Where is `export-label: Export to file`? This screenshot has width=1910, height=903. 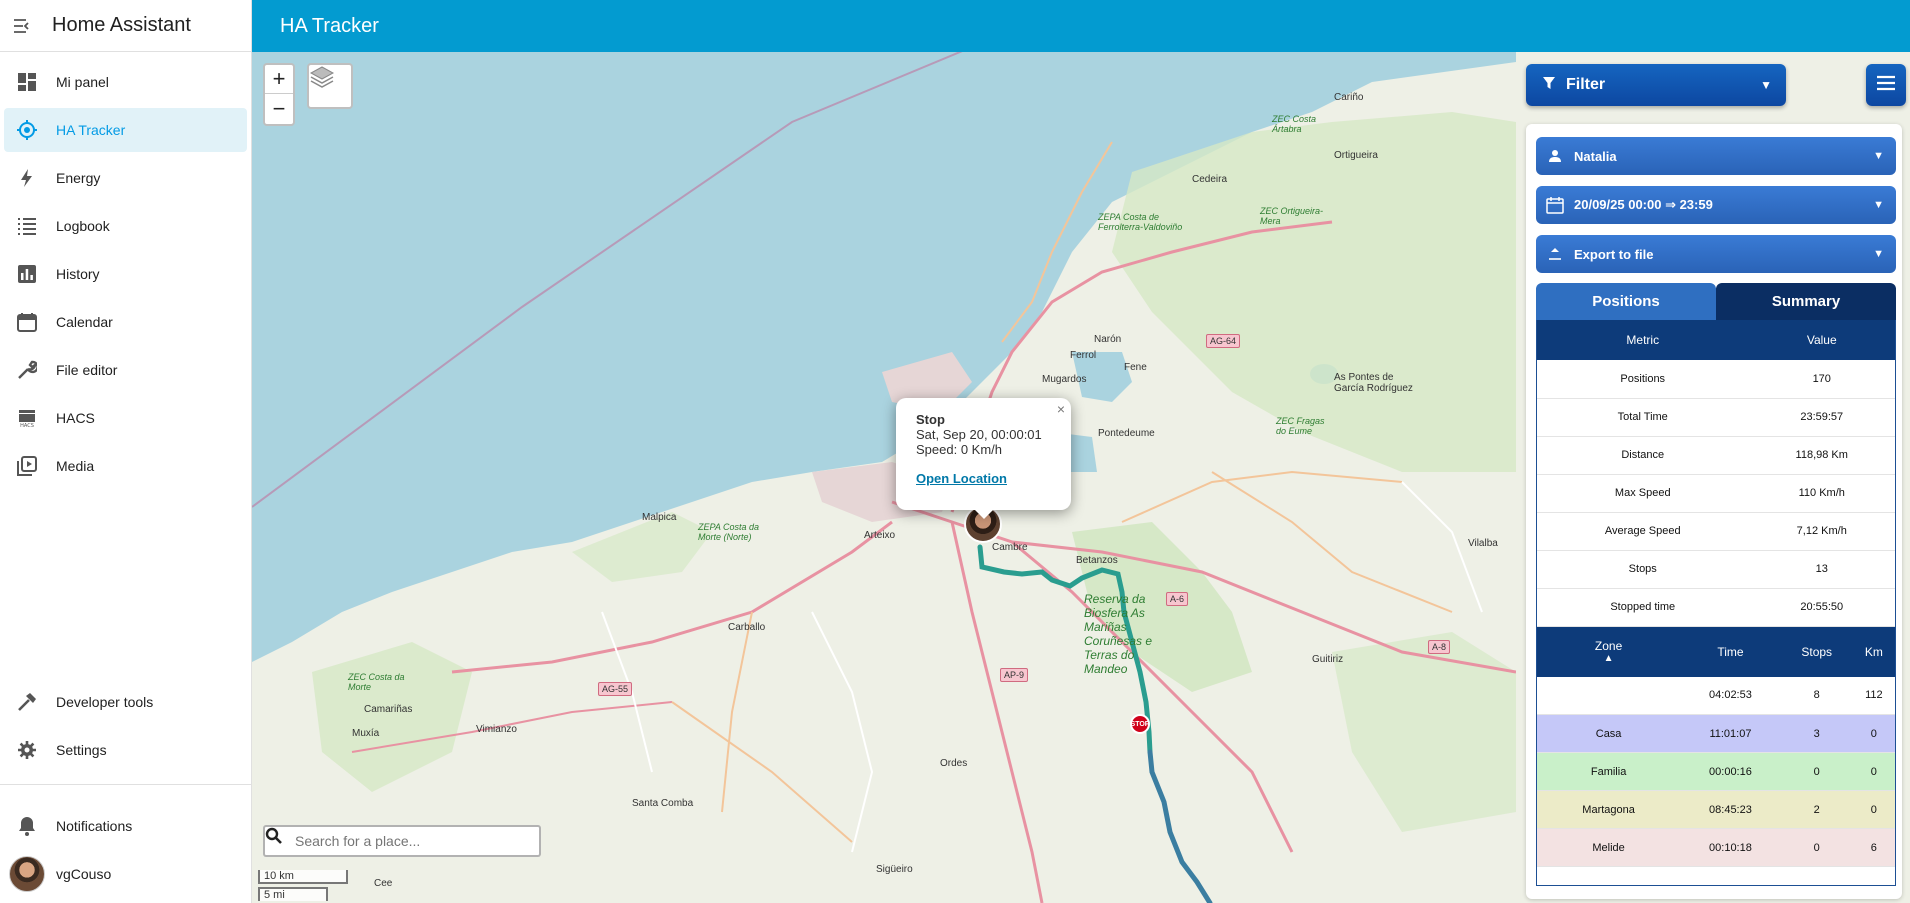 export-label: Export to file is located at coordinates (1614, 254).